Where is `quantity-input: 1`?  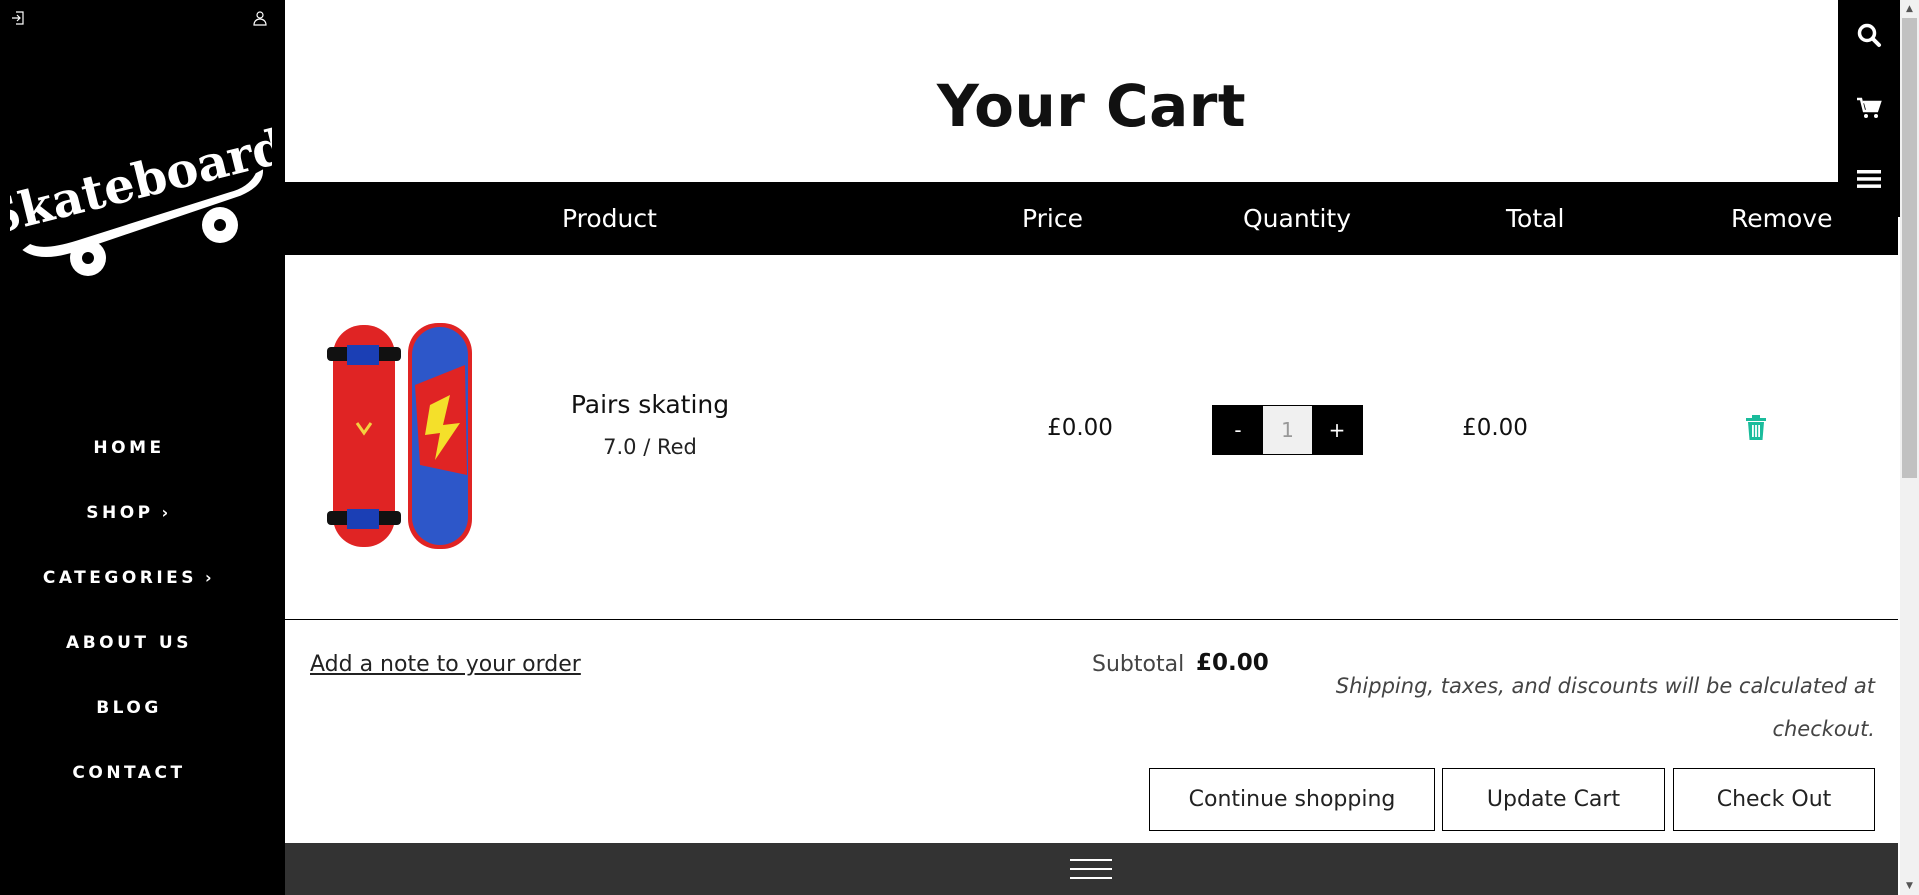 quantity-input: 1 is located at coordinates (1287, 430).